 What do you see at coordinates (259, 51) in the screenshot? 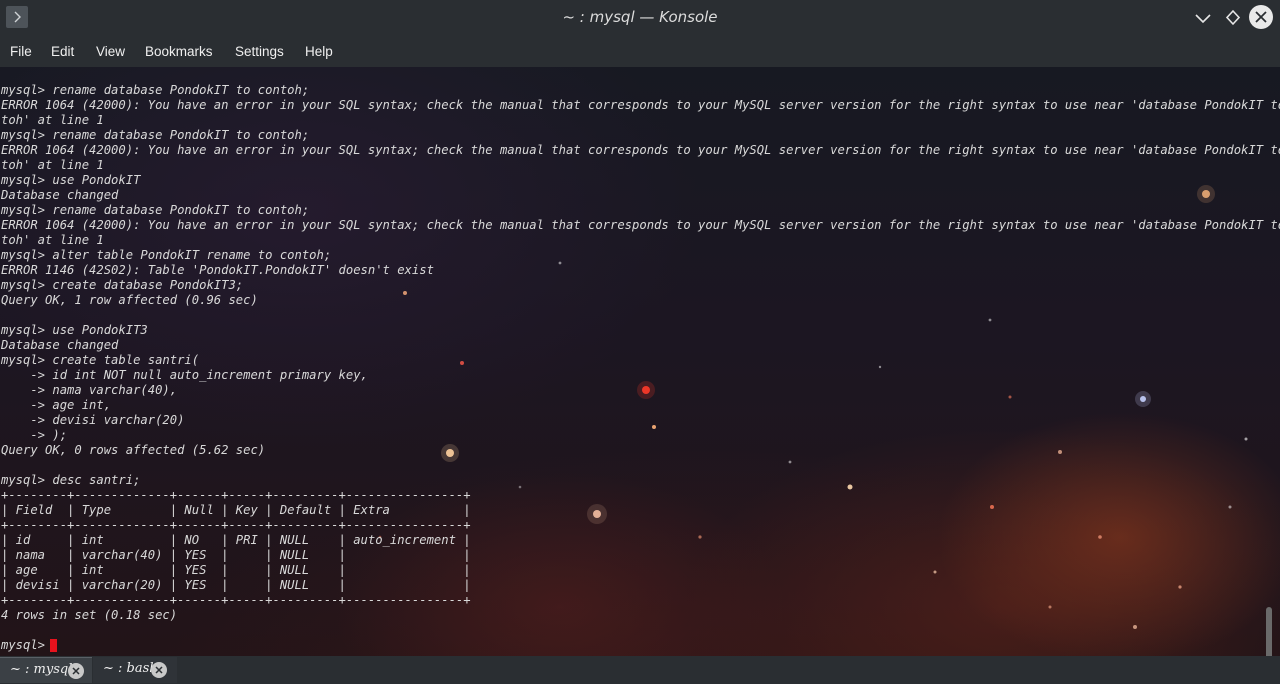
I see `menu-settings: Settings` at bounding box center [259, 51].